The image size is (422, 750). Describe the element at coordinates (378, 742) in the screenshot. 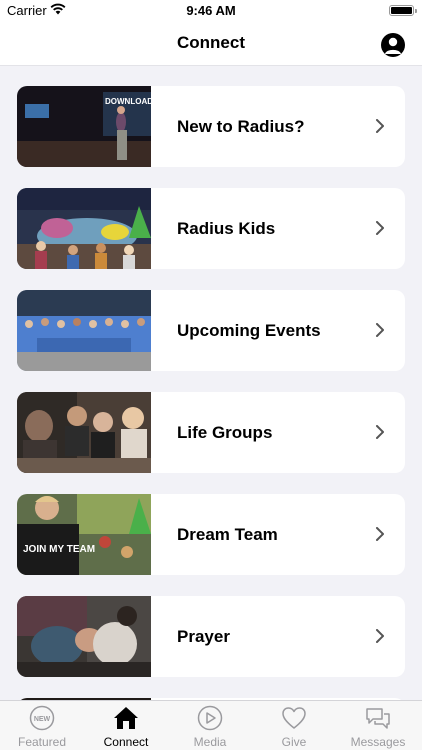

I see `tab-label: Messages` at that location.